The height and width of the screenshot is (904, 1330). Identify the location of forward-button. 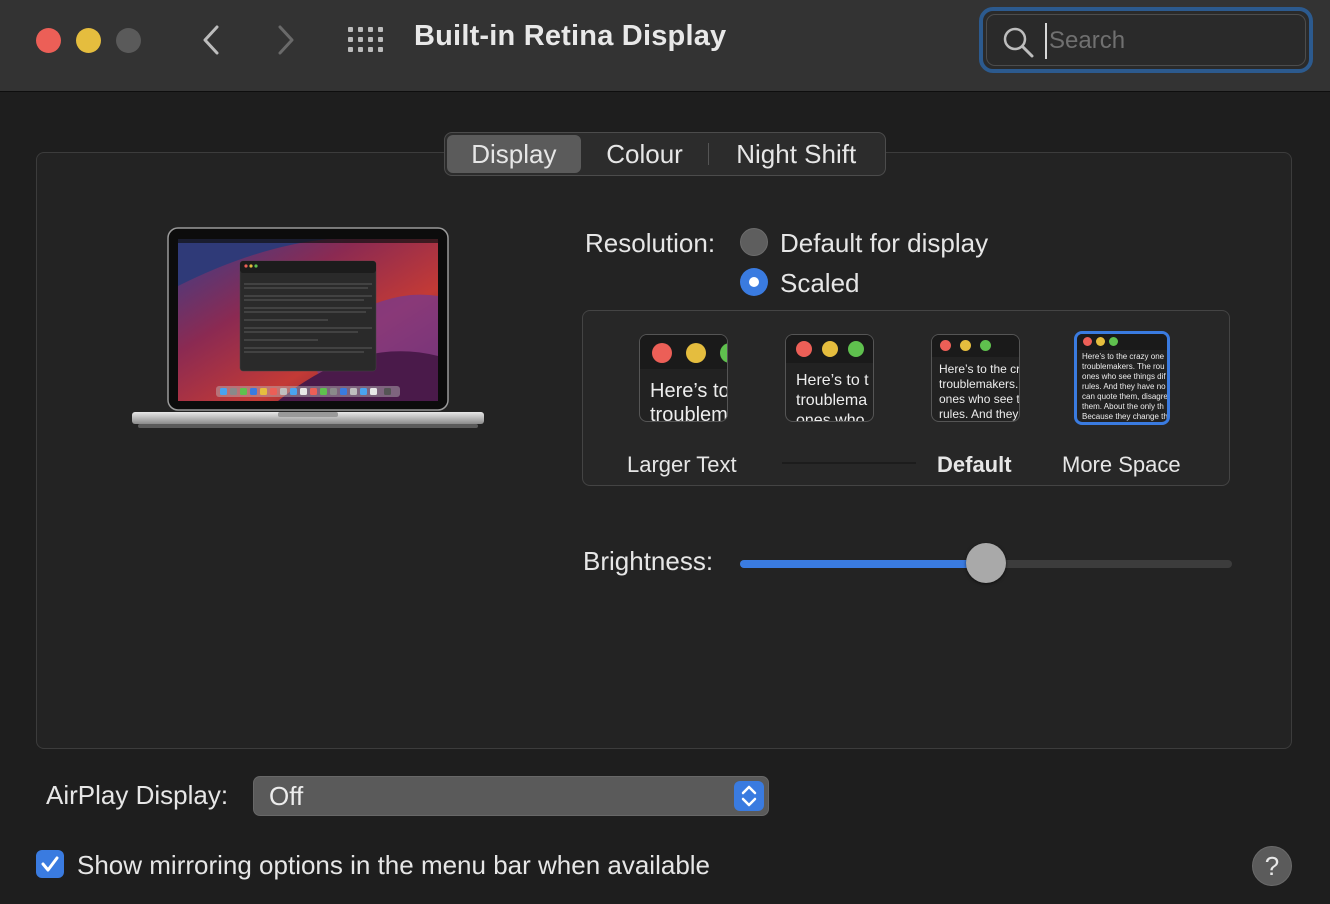
(286, 40).